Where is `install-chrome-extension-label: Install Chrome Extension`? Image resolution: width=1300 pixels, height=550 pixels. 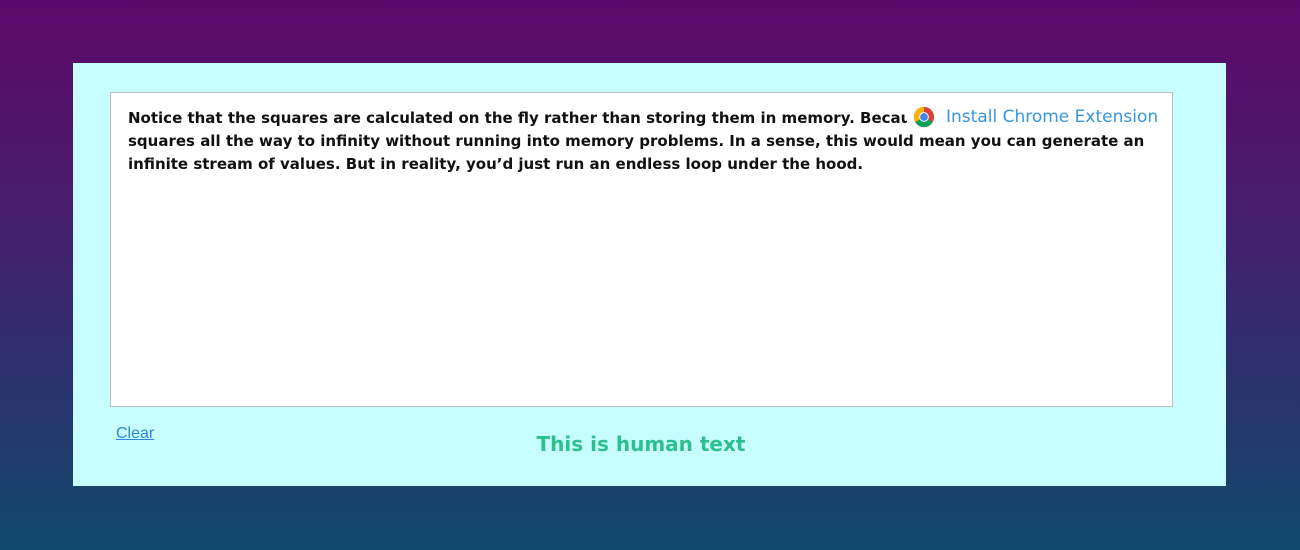
install-chrome-extension-label: Install Chrome Extension is located at coordinates (1052, 117).